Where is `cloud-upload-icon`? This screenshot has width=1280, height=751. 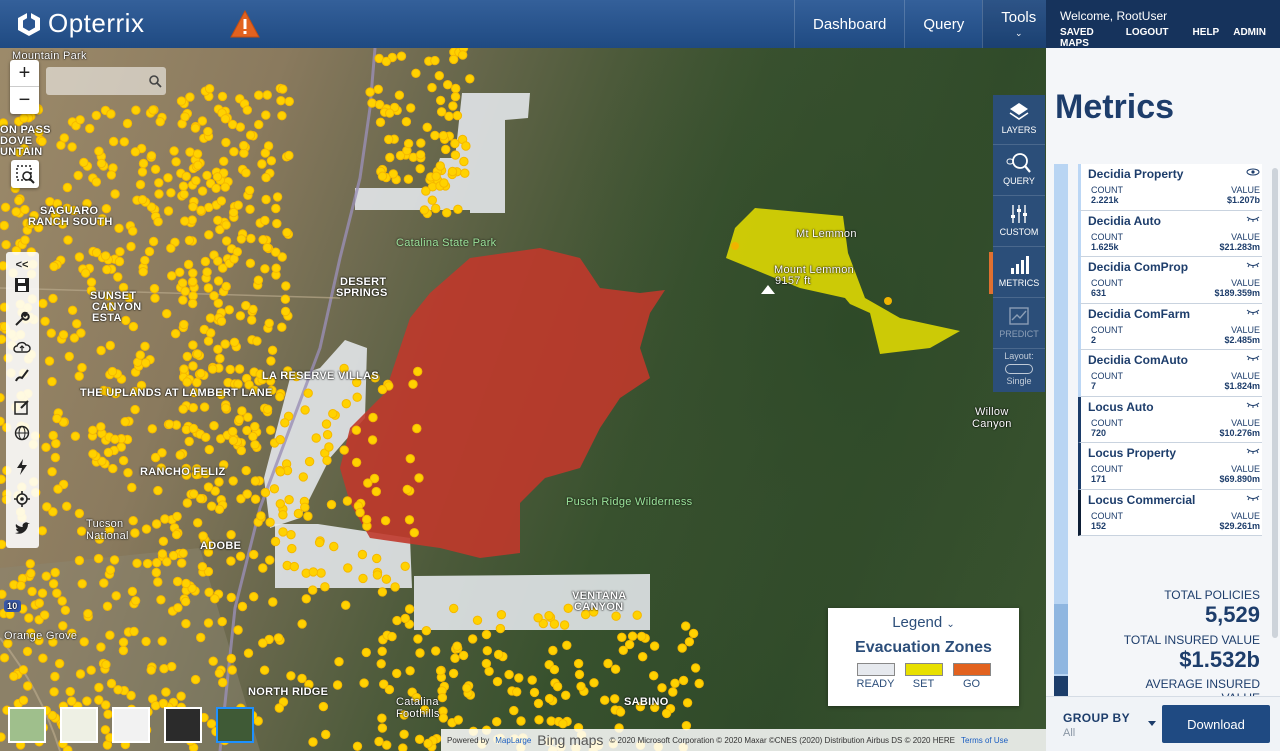
cloud-upload-icon is located at coordinates (22, 347).